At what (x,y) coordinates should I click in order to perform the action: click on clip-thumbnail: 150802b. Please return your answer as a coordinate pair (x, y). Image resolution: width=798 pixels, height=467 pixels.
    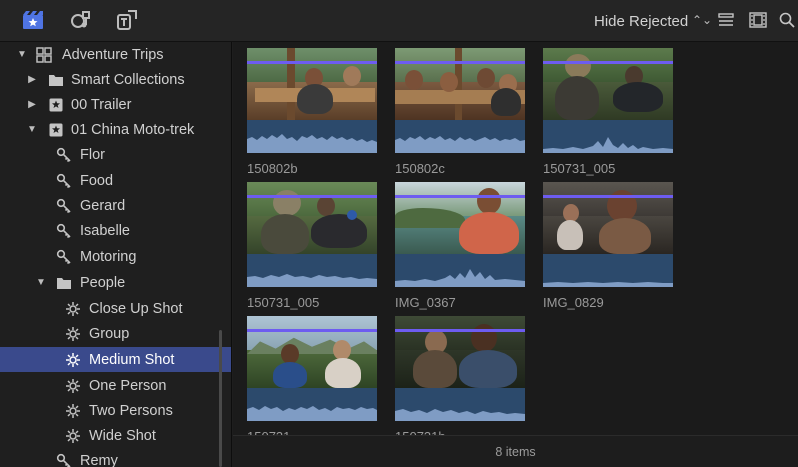
    Looking at the image, I should click on (312, 112).